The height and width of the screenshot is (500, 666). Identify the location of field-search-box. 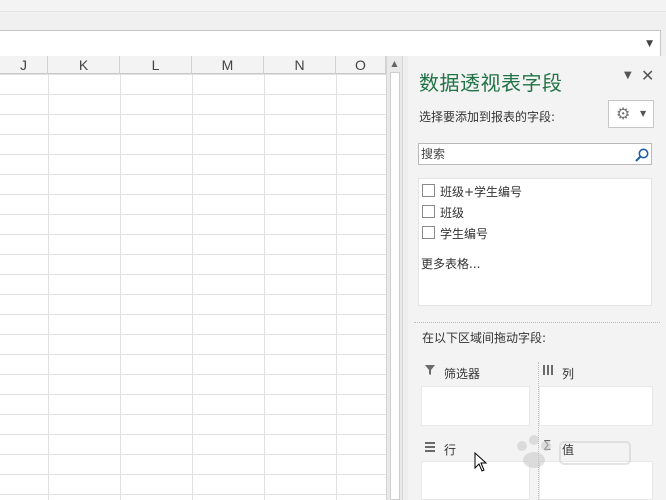
(535, 154).